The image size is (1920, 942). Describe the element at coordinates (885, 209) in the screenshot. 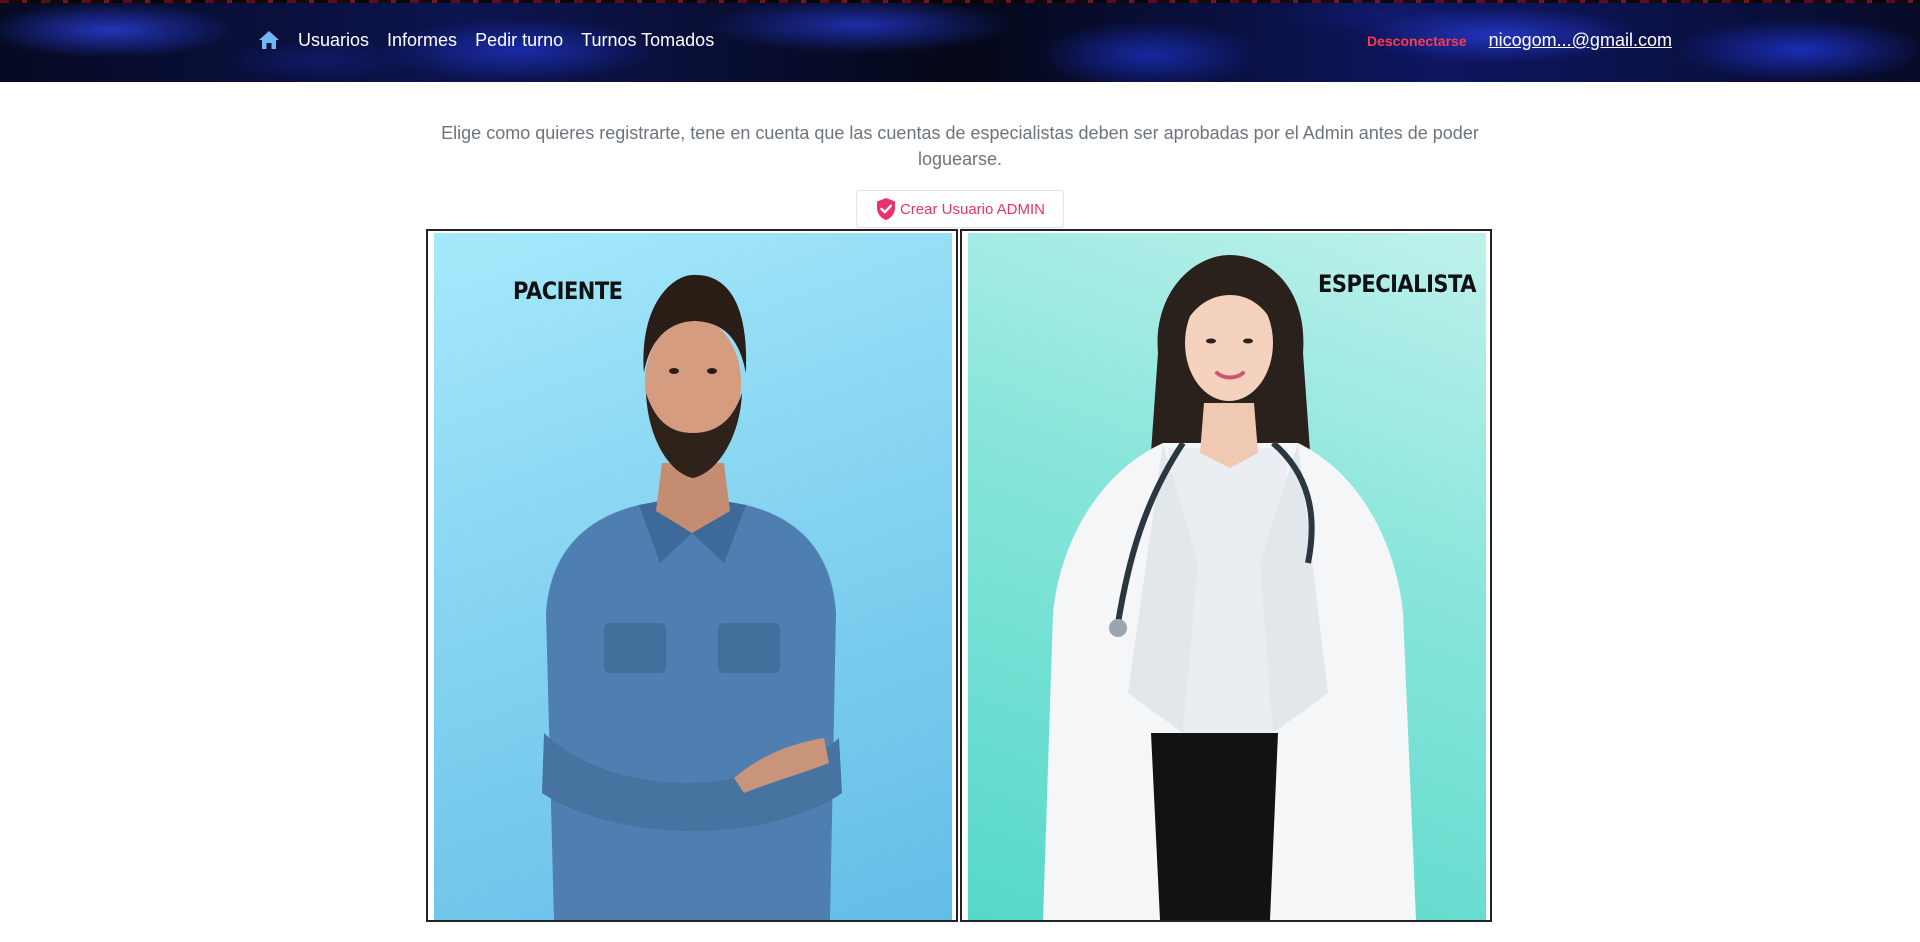

I see `shield-check-icon` at that location.